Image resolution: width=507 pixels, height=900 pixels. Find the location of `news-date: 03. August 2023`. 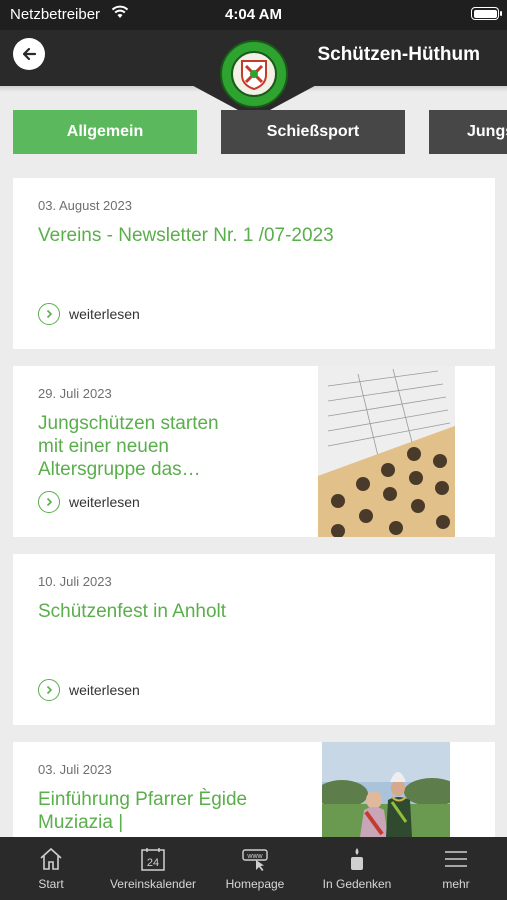

news-date: 03. August 2023 is located at coordinates (85, 205).